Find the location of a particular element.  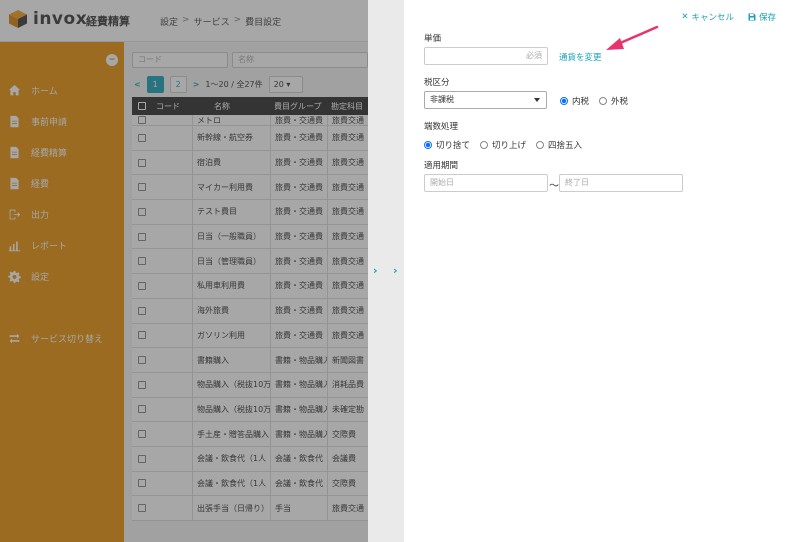

radio-label: 内税 is located at coordinates (581, 102).